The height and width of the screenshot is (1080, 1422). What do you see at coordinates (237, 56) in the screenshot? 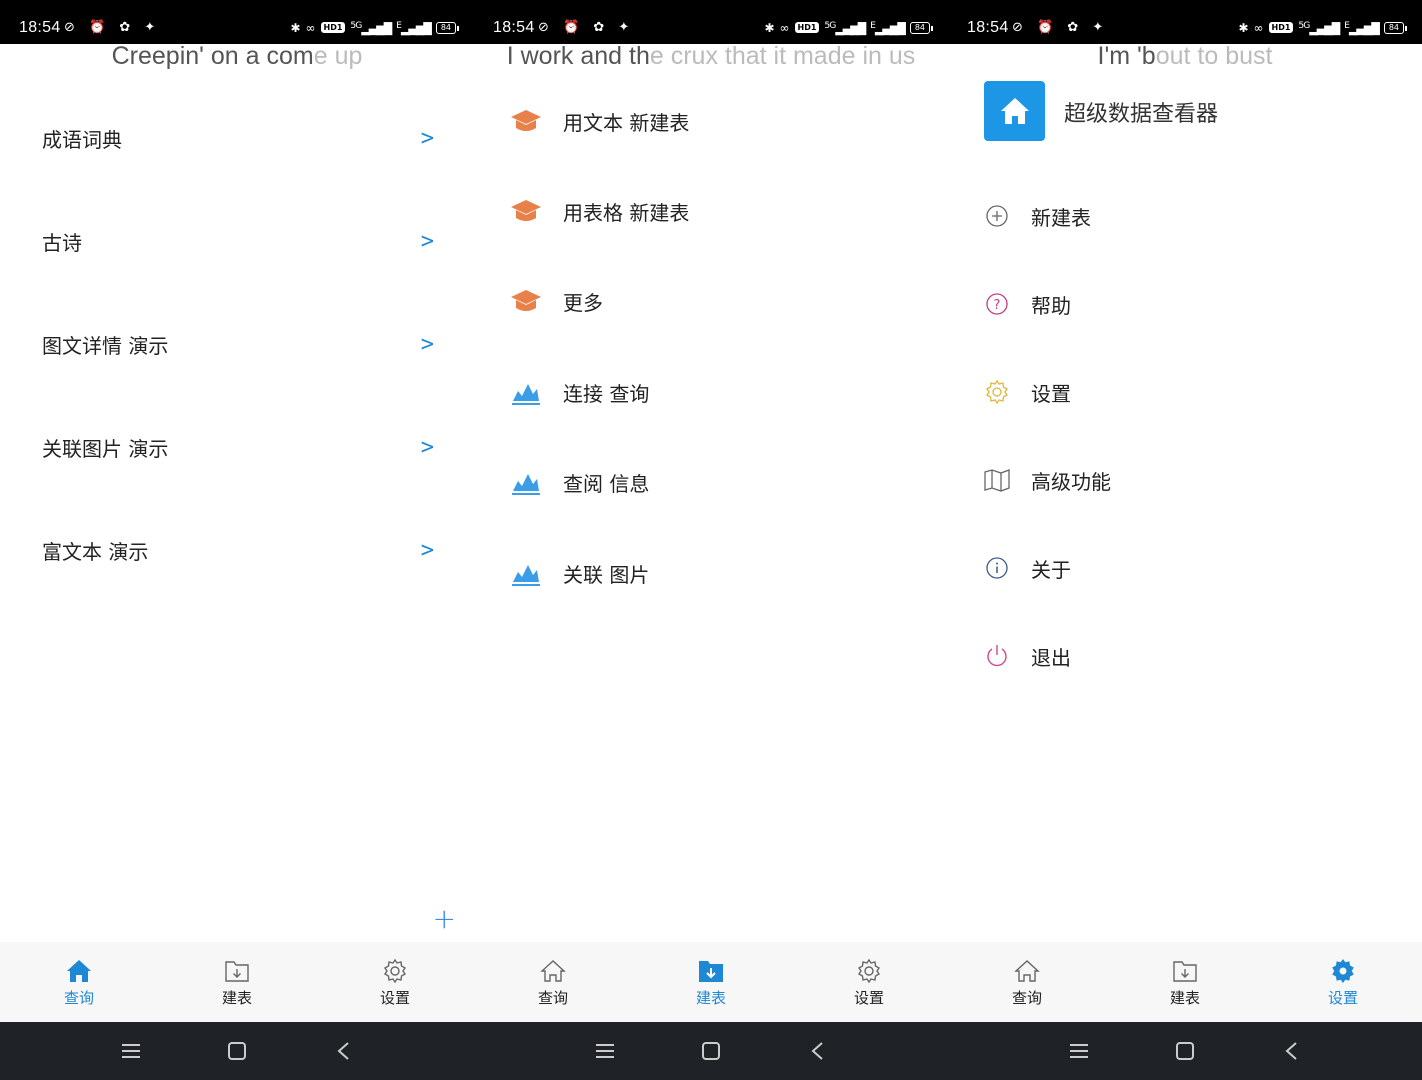
I see `lyric-banner: Creepin' on a come up` at bounding box center [237, 56].